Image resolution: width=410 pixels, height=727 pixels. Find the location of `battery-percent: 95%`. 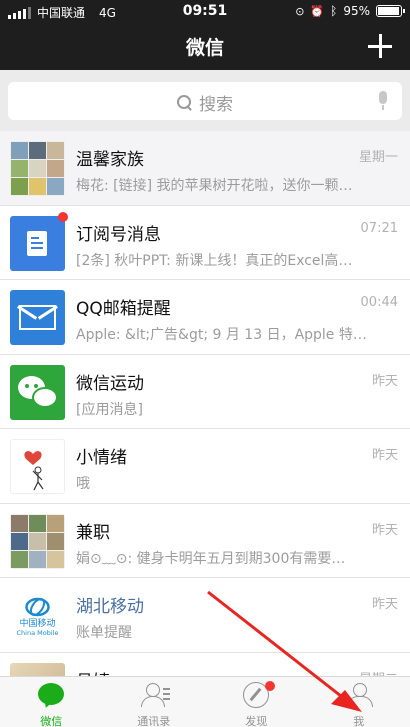

battery-percent: 95% is located at coordinates (356, 11).